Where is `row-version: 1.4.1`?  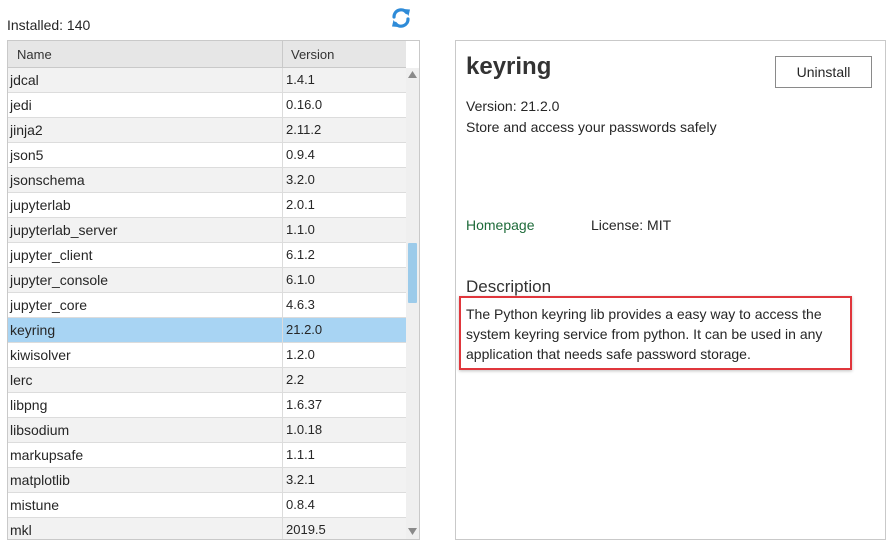
row-version: 1.4.1 is located at coordinates (300, 79).